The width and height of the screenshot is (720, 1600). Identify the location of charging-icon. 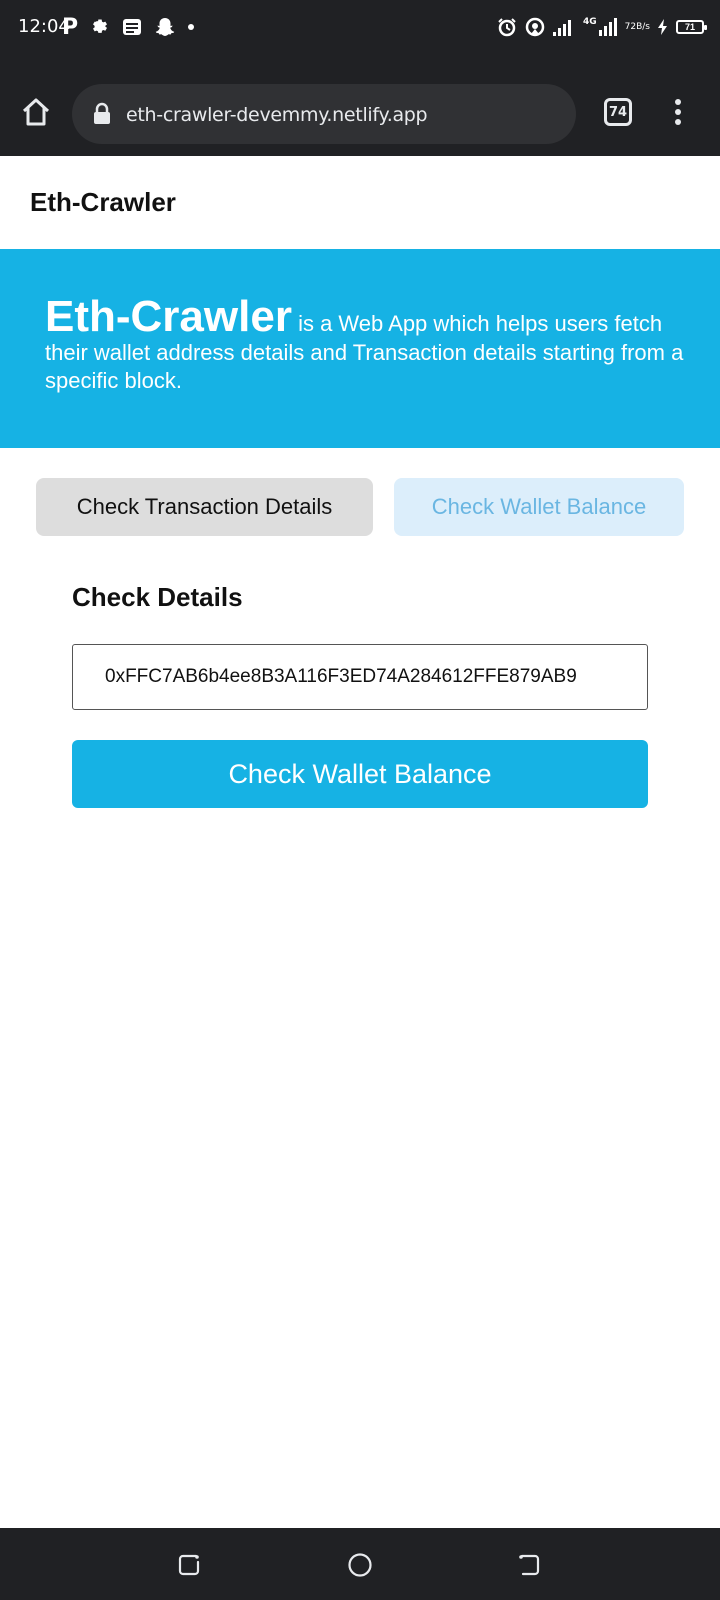
(663, 27).